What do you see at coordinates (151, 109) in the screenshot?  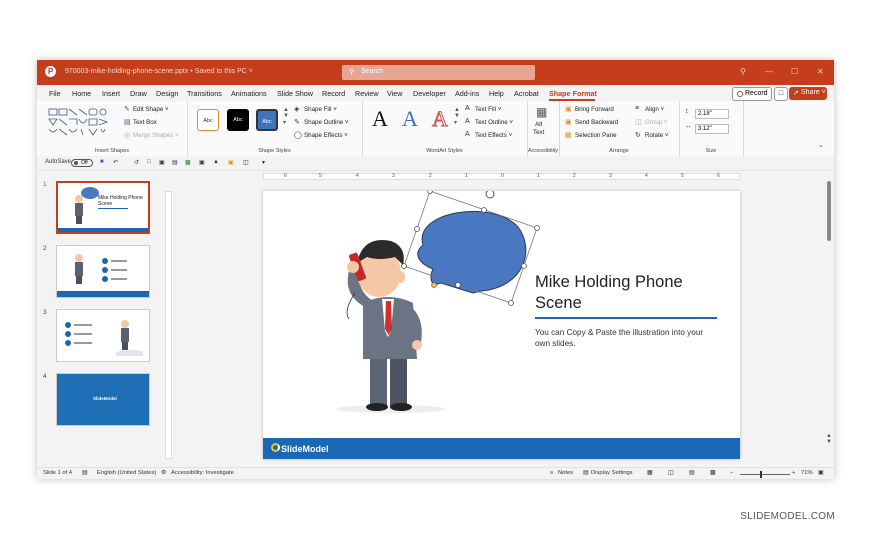 I see `edit-shape-button: Edit Shape ˅` at bounding box center [151, 109].